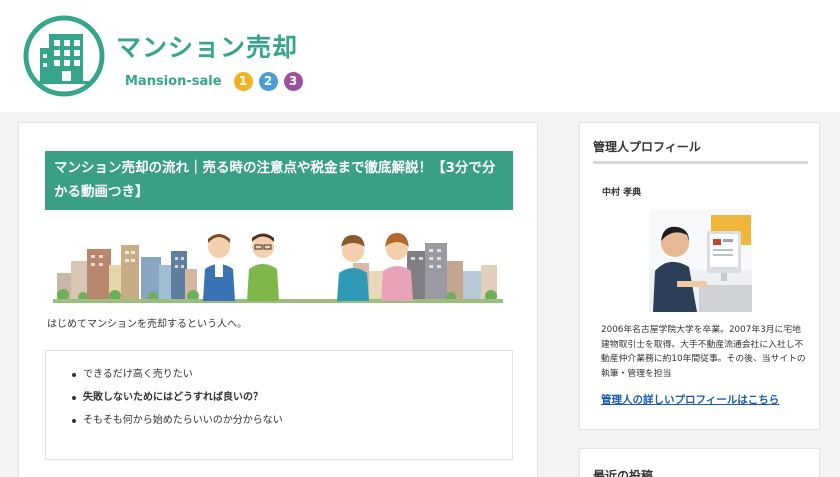  Describe the element at coordinates (700, 151) in the screenshot. I see `profile-heading: 管理人プロフィール` at that location.